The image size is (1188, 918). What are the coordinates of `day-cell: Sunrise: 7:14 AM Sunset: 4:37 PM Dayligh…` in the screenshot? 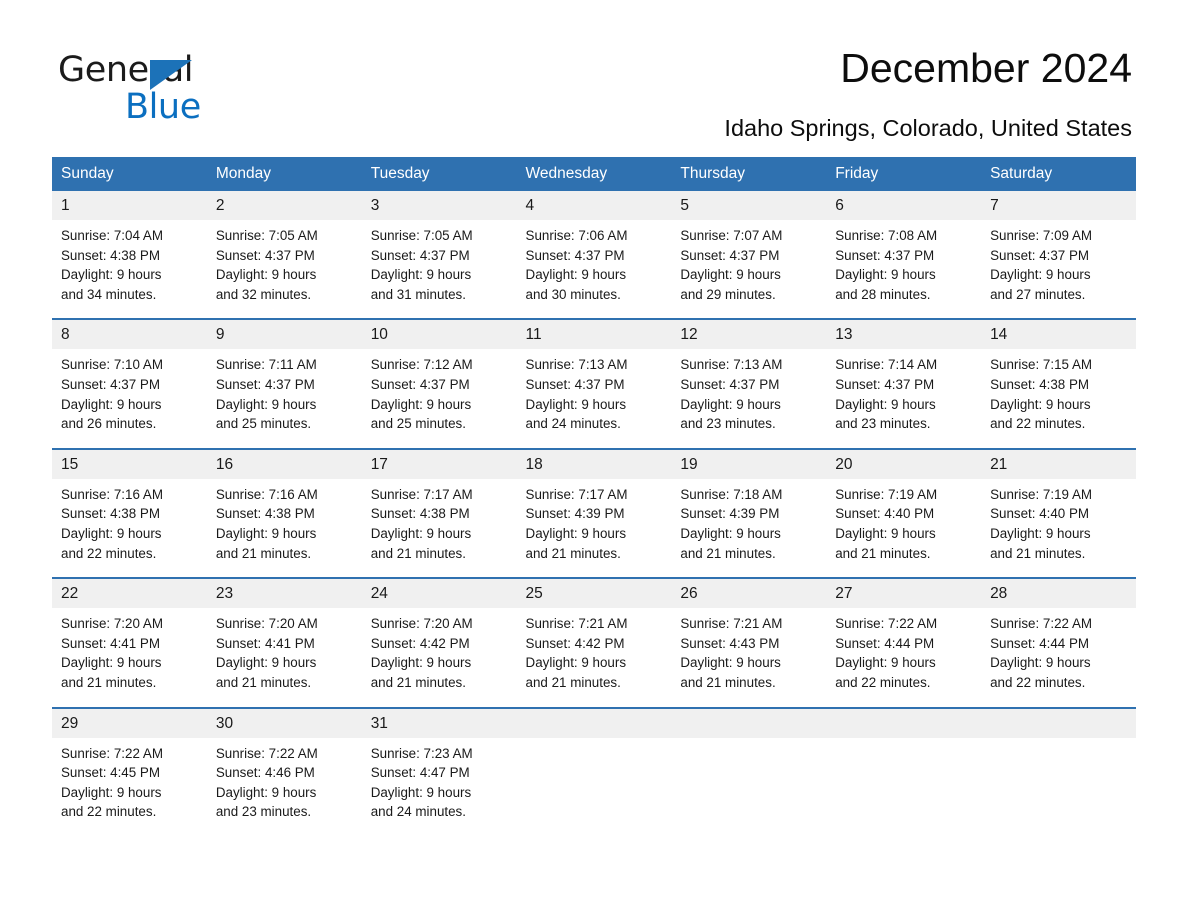 It's located at (904, 399).